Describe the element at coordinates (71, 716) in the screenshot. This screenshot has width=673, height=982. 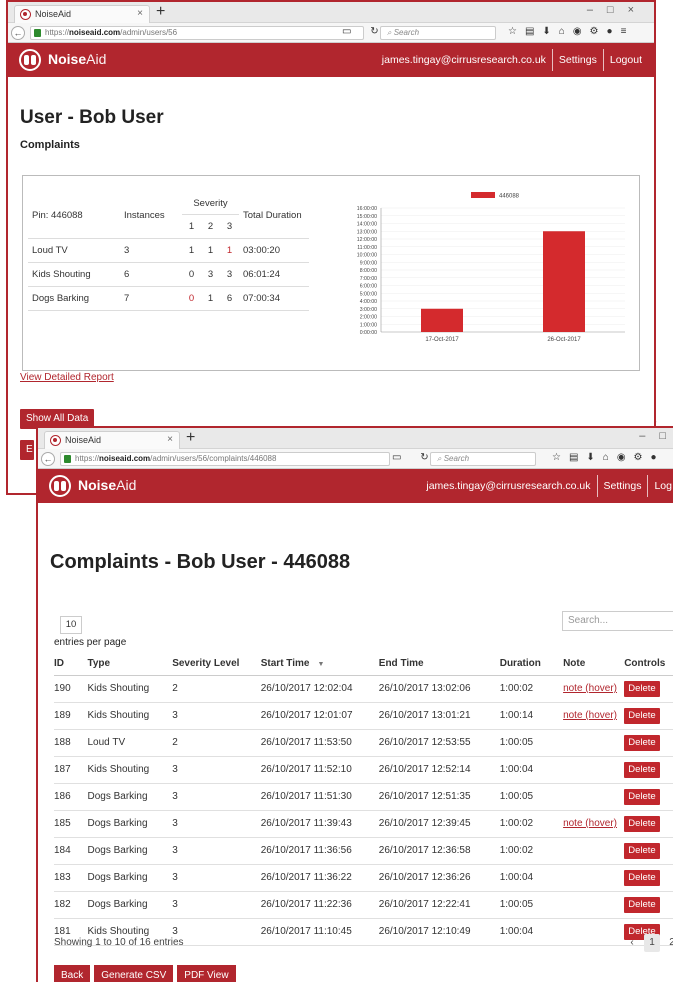
I see `row-id: 189` at that location.